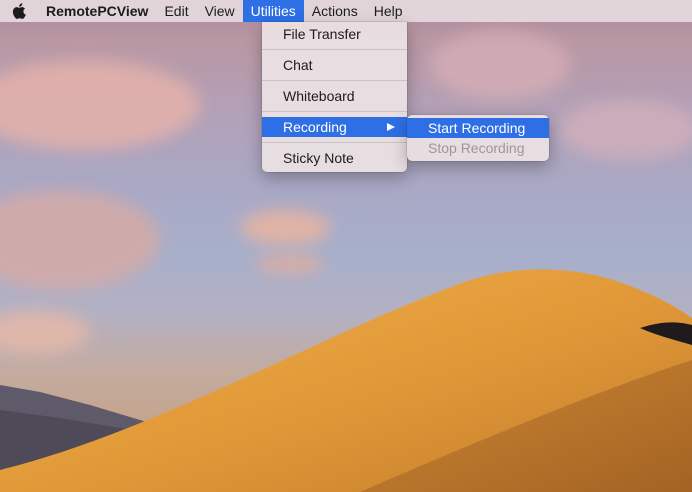 The image size is (692, 492). What do you see at coordinates (273, 11) in the screenshot?
I see `menu-utilities: Utilities` at bounding box center [273, 11].